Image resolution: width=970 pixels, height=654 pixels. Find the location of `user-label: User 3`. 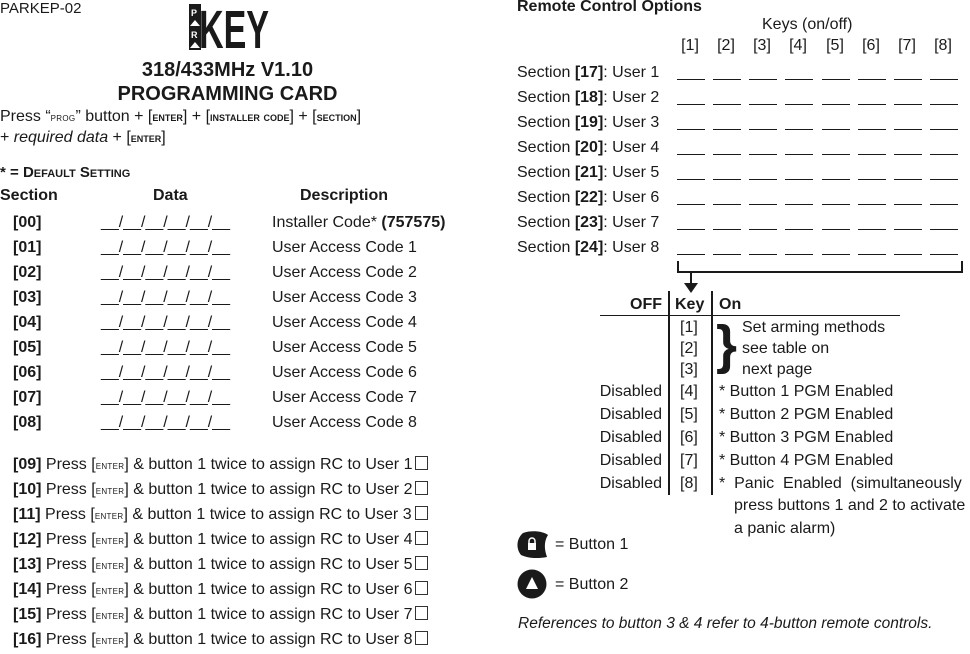

user-label: User 3 is located at coordinates (636, 122).